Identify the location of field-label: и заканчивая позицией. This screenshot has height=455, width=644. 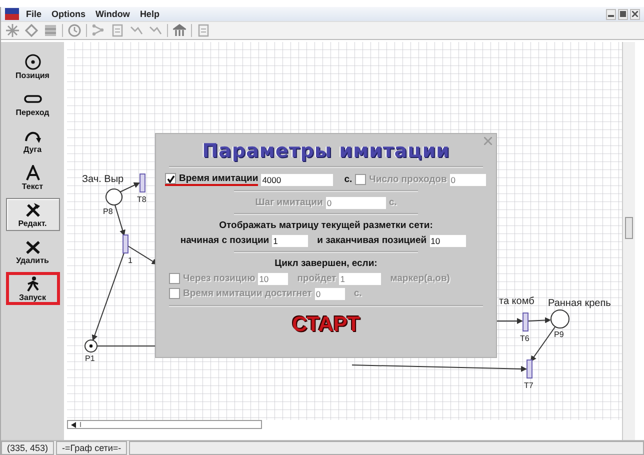
(372, 240).